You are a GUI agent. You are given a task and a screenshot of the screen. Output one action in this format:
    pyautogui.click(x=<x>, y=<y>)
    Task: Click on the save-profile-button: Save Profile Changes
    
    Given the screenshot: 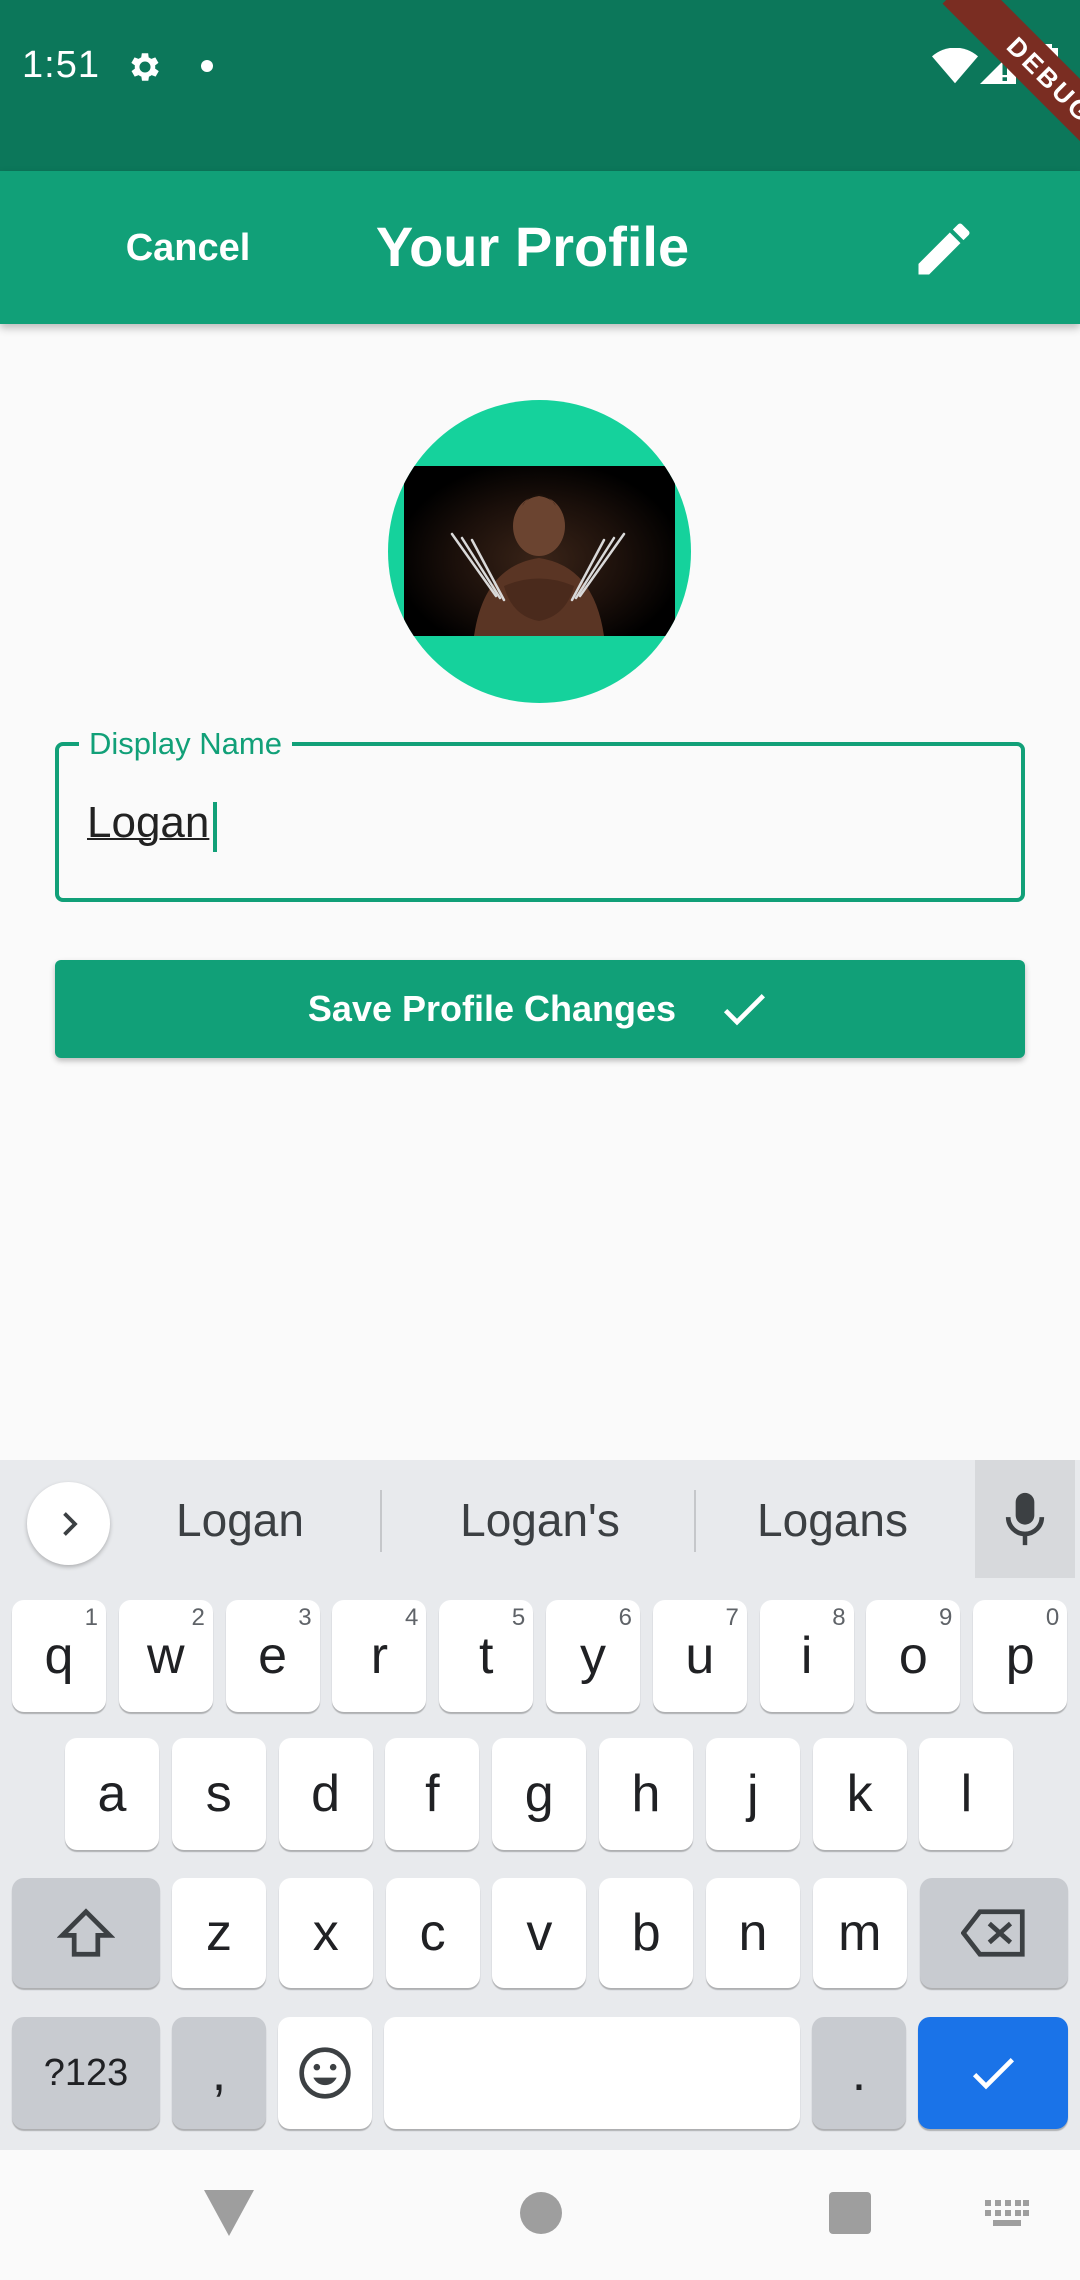 What is the action you would take?
    pyautogui.click(x=540, y=1009)
    